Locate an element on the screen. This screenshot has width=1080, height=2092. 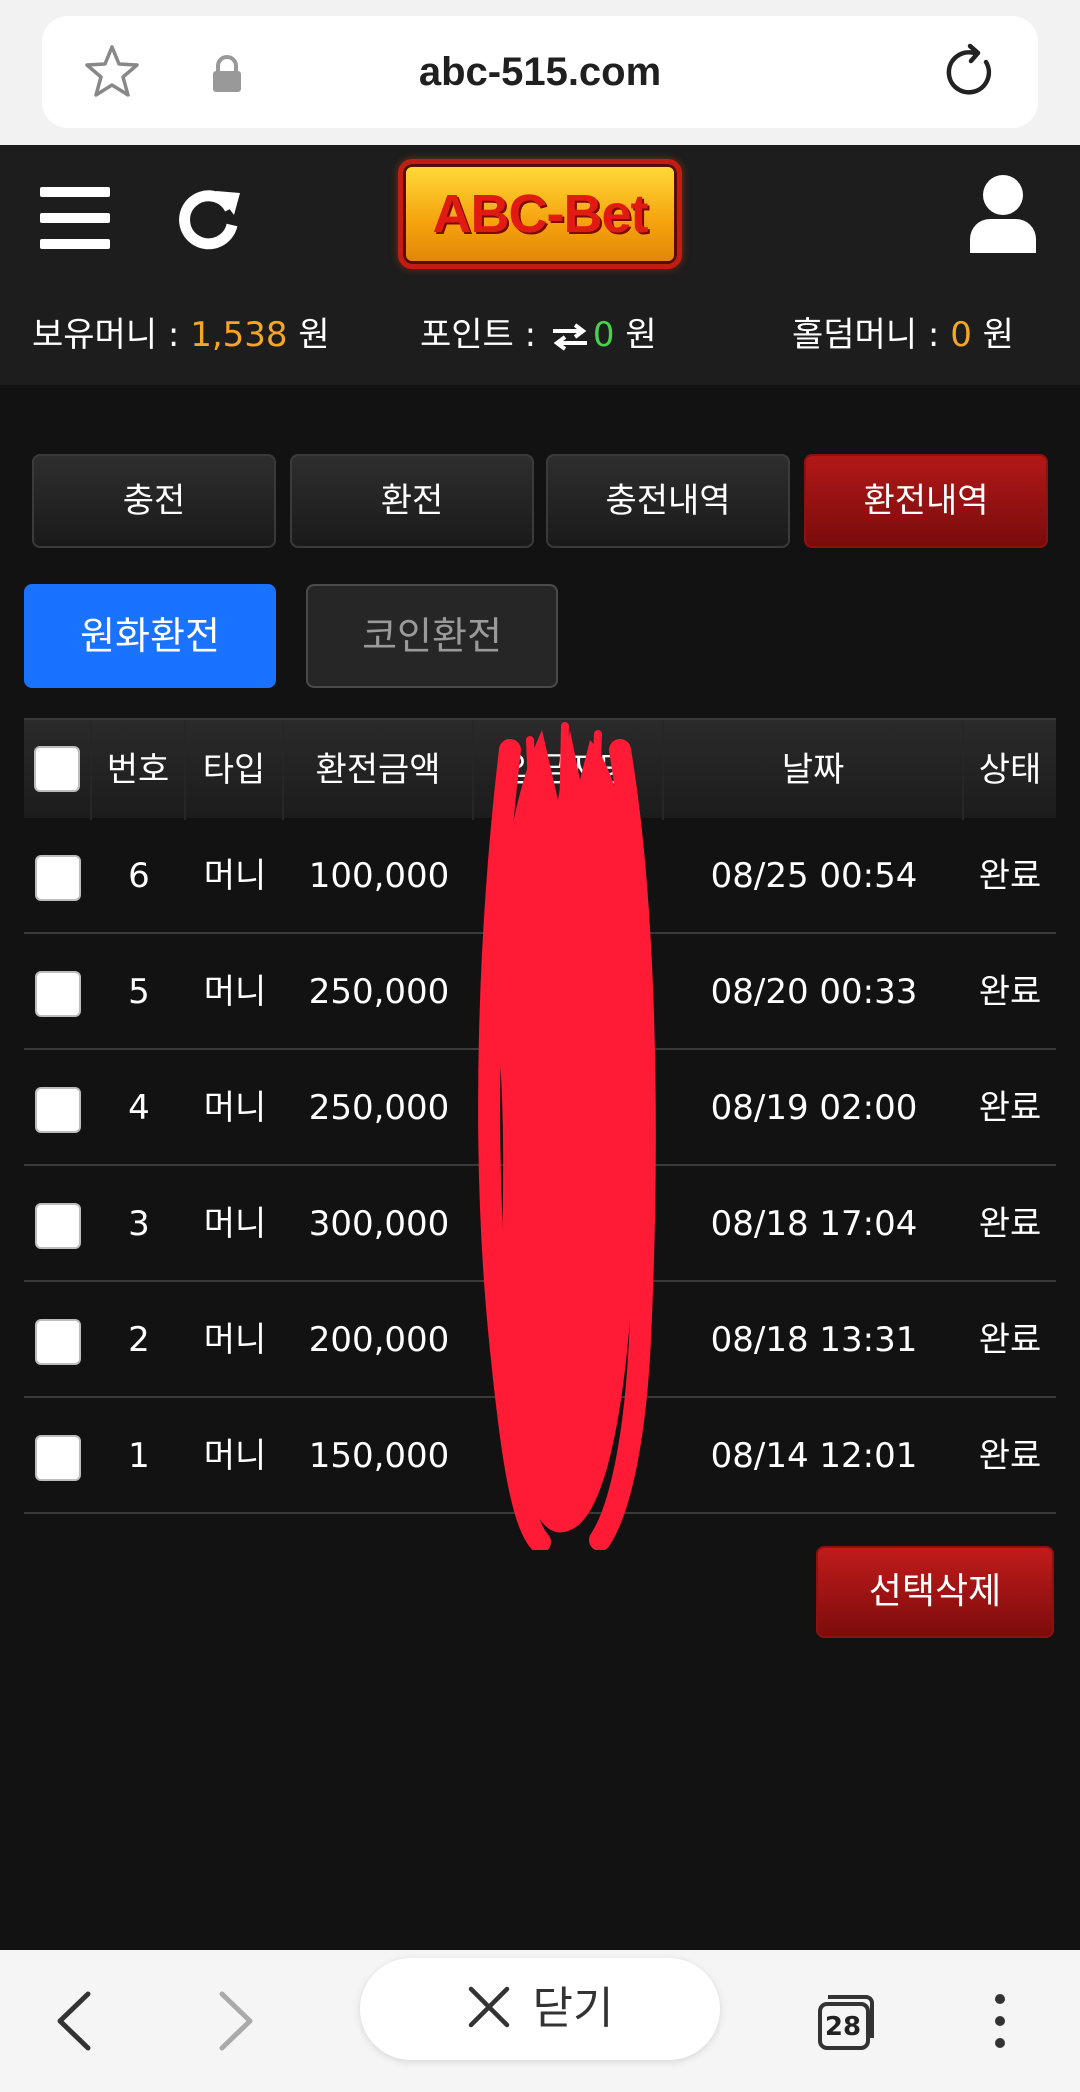
table-row: 4 머니 250,000 08/19 02:00 완료 is located at coordinates (540, 1108).